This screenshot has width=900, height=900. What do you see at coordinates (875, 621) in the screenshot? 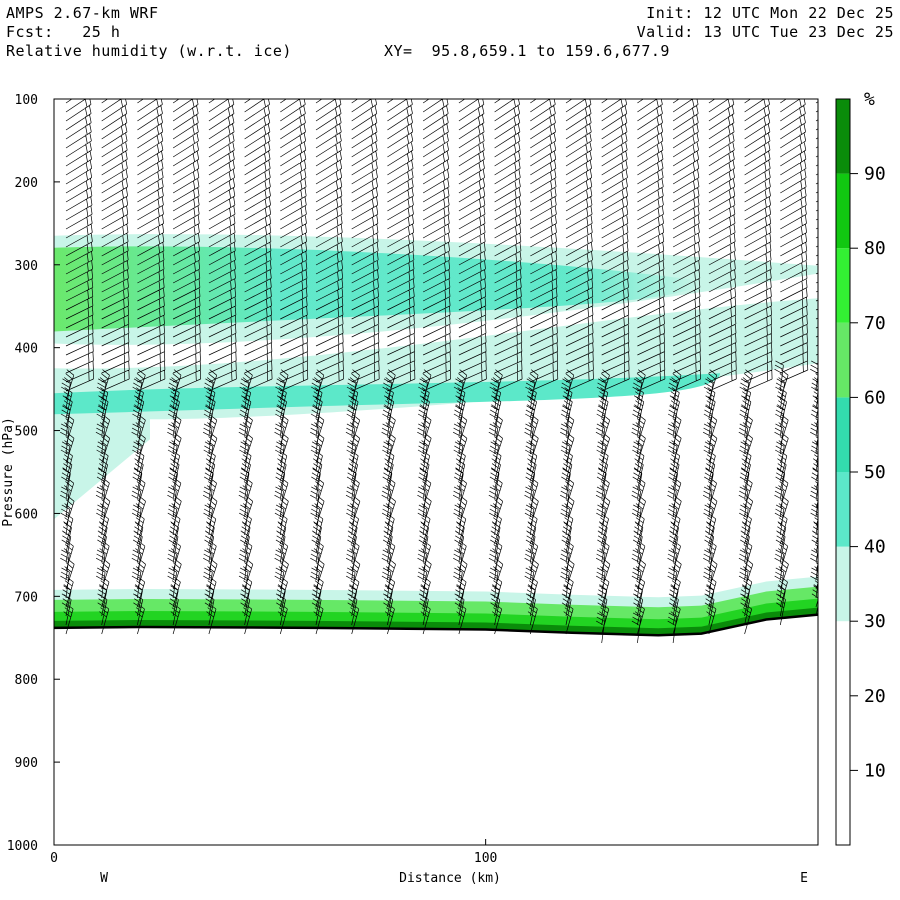
I see `colorbar-tick-label: 30` at bounding box center [875, 621].